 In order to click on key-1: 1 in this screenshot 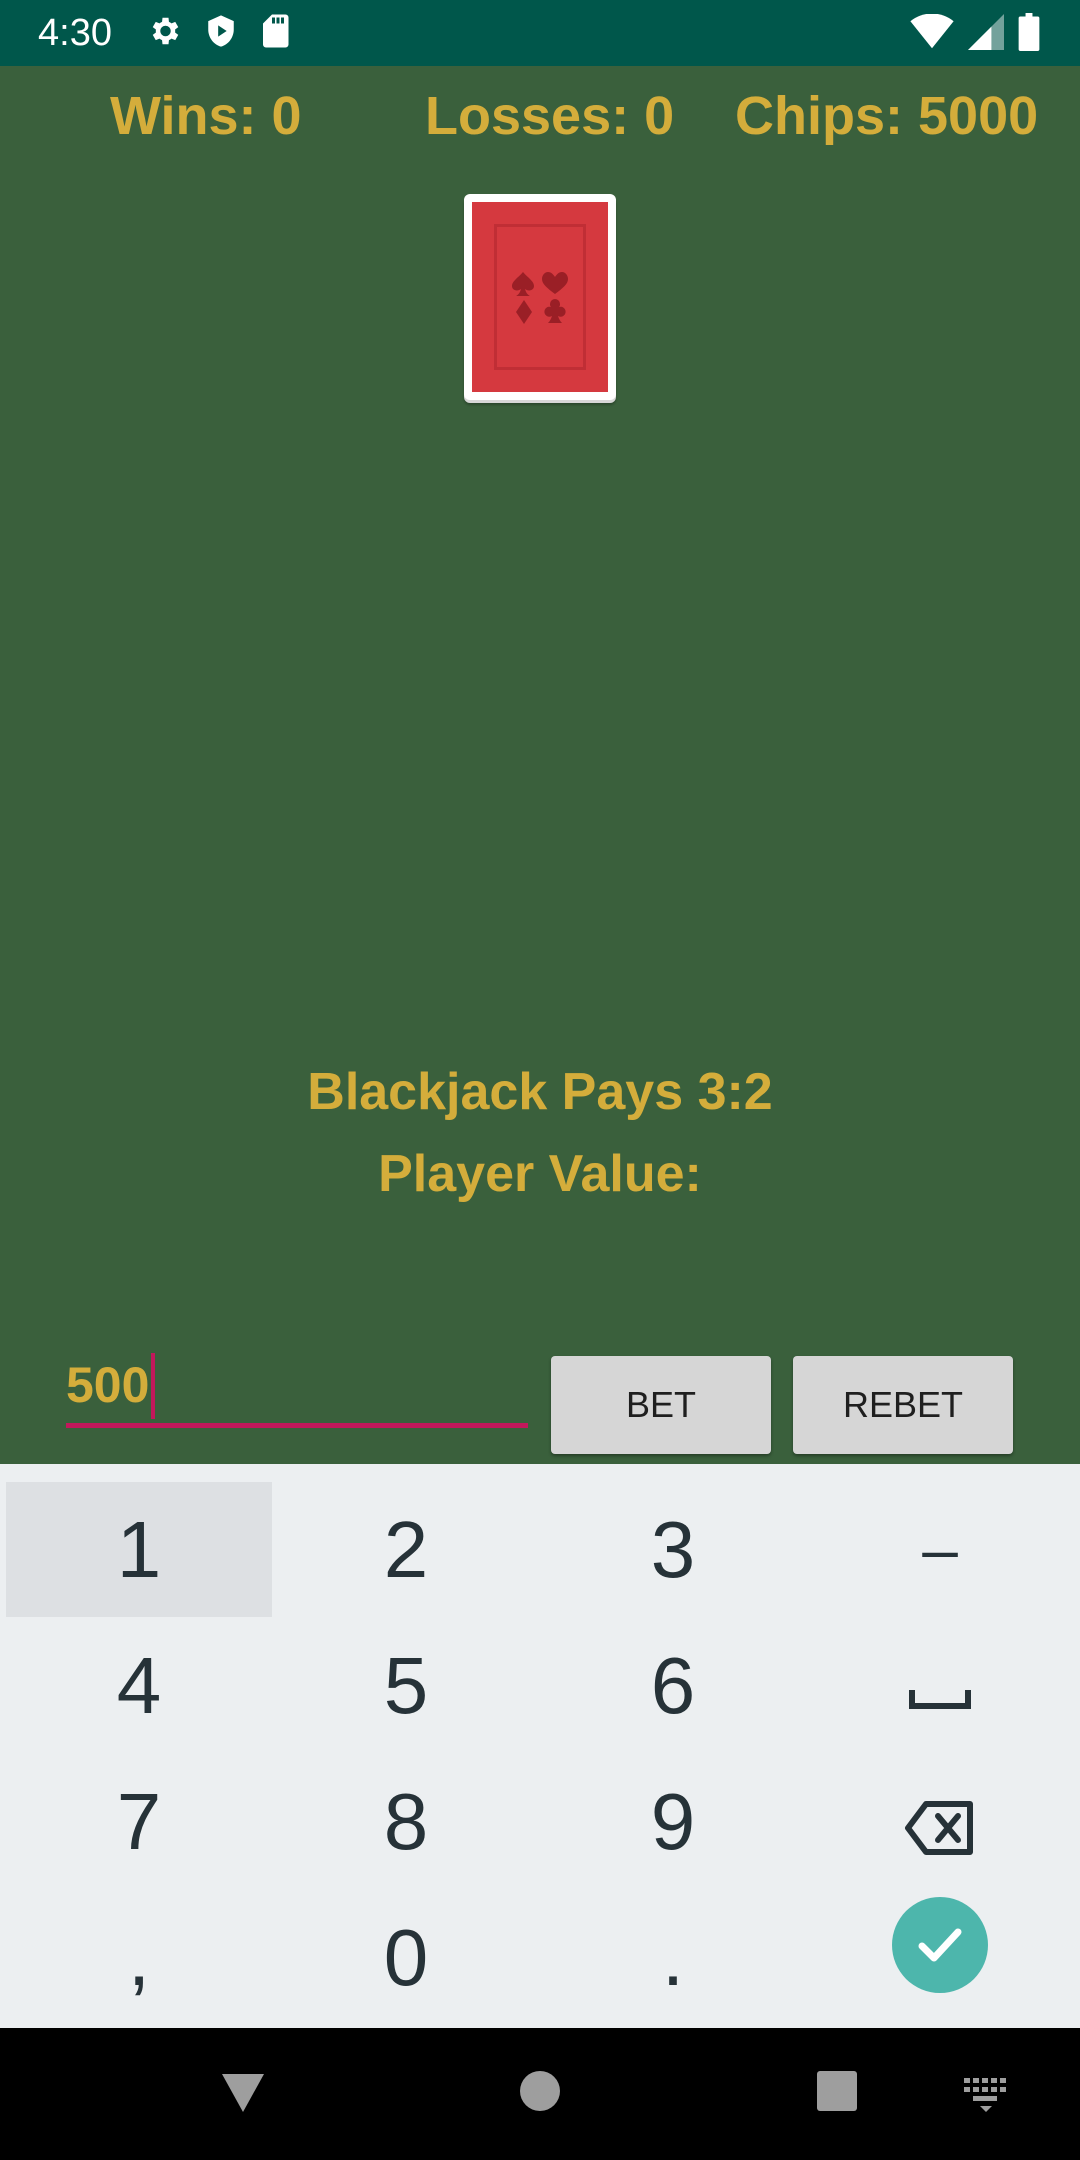, I will do `click(139, 1549)`.